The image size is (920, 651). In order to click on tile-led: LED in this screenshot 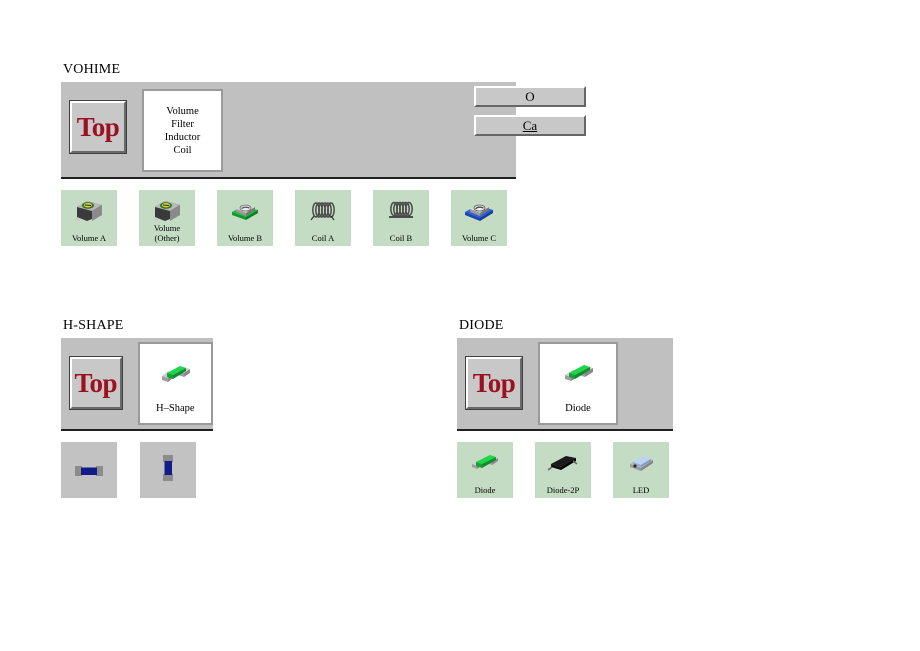, I will do `click(641, 470)`.